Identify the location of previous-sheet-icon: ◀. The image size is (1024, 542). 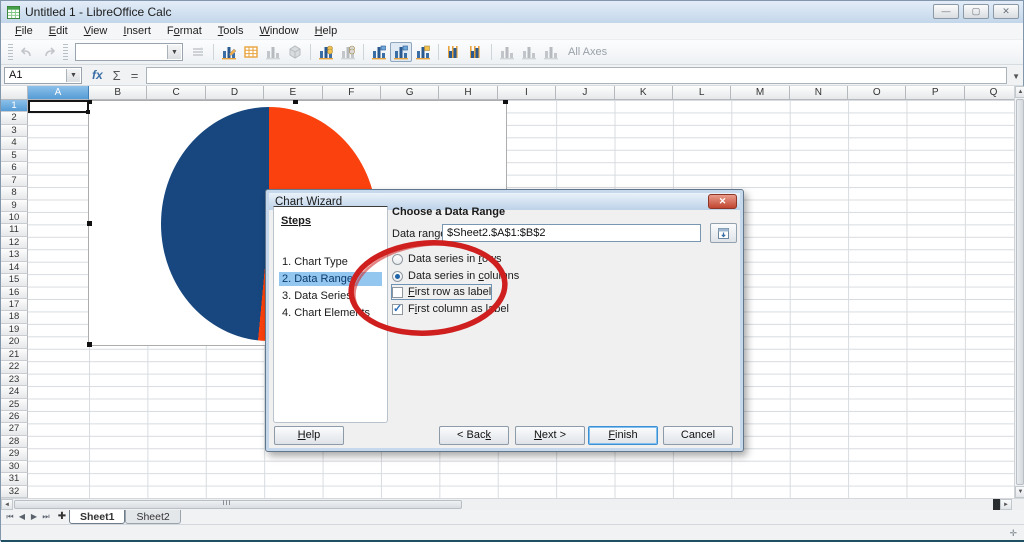
(22, 517).